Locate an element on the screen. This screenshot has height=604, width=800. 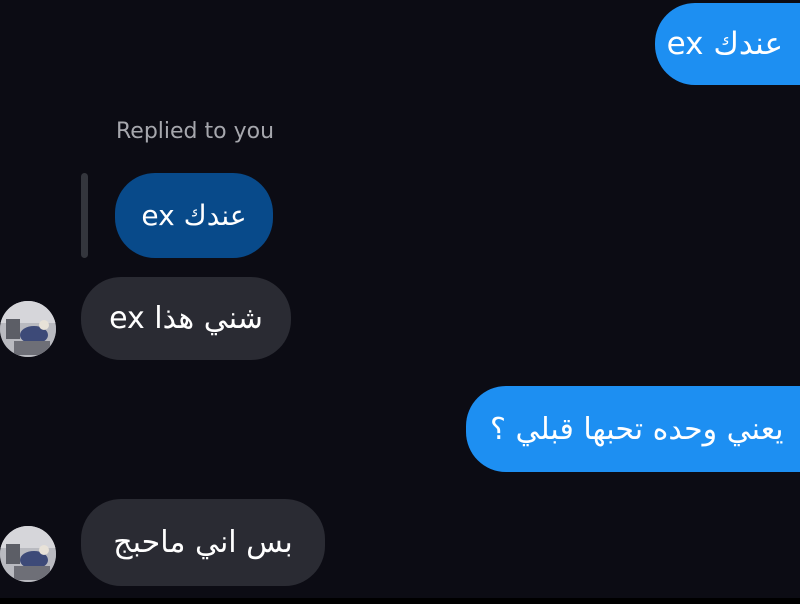
reply-indicator-bar is located at coordinates (84, 215).